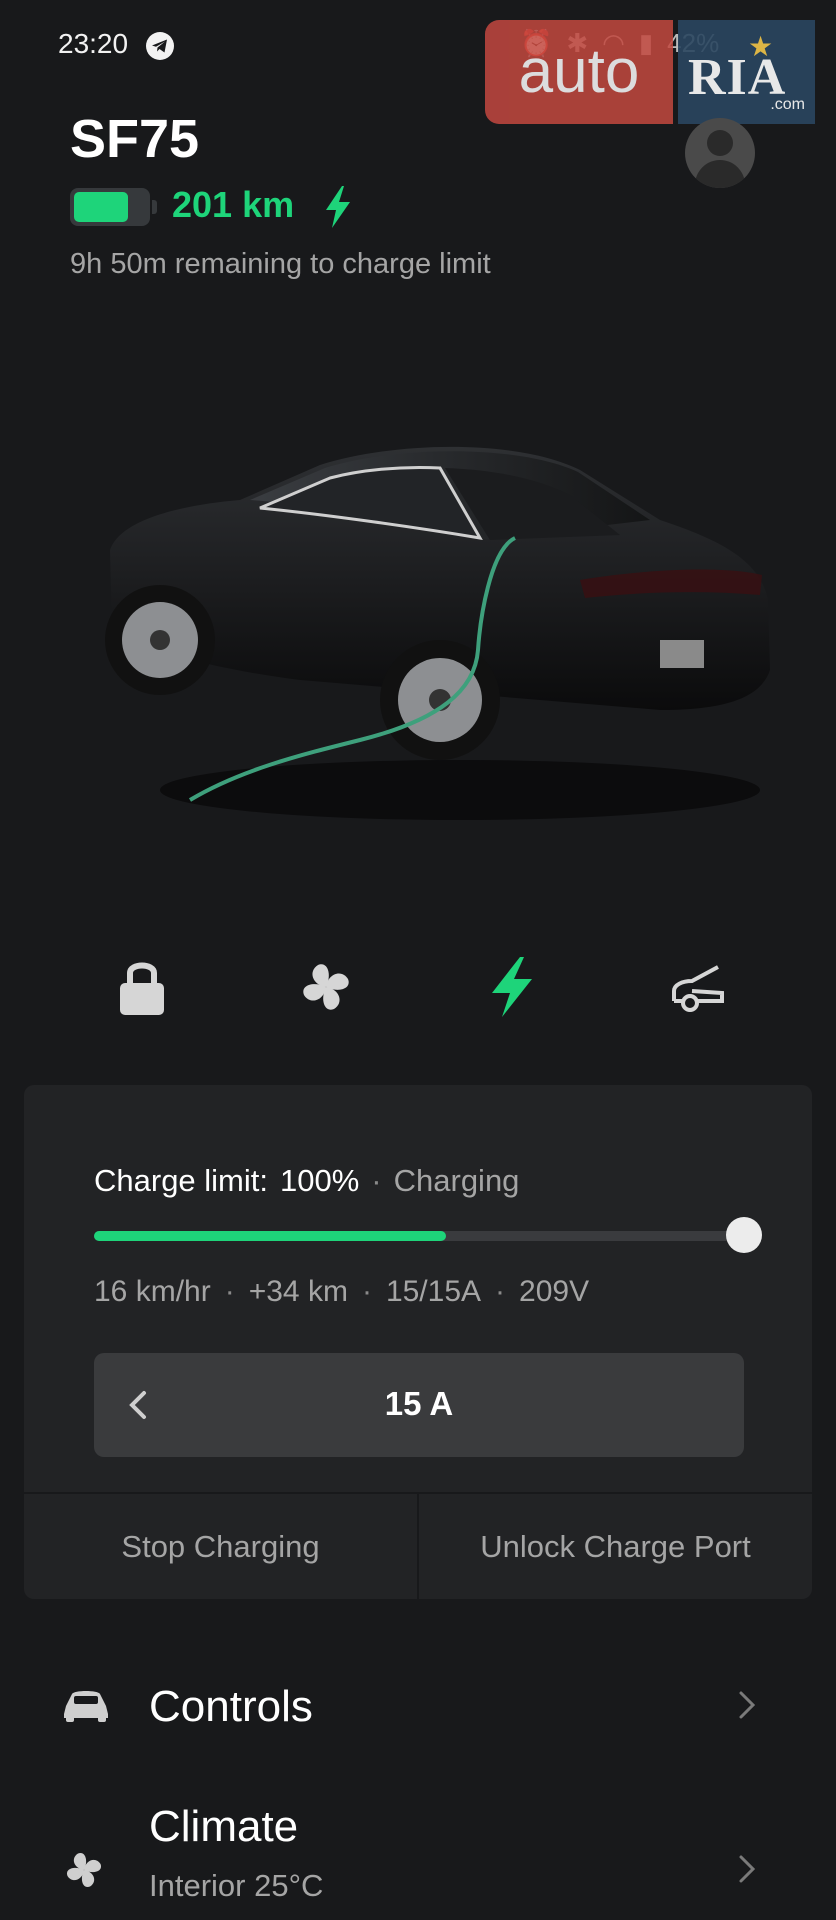 The image size is (836, 1920). What do you see at coordinates (110, 207) in the screenshot?
I see `battery-icon` at bounding box center [110, 207].